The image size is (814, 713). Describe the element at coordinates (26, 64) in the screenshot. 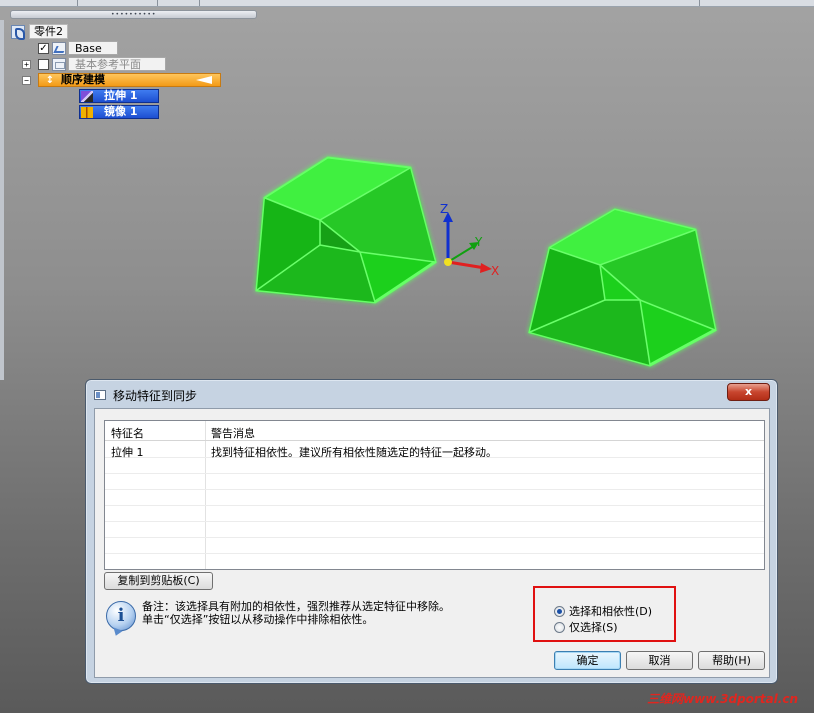

I see `expand-icon: +` at that location.